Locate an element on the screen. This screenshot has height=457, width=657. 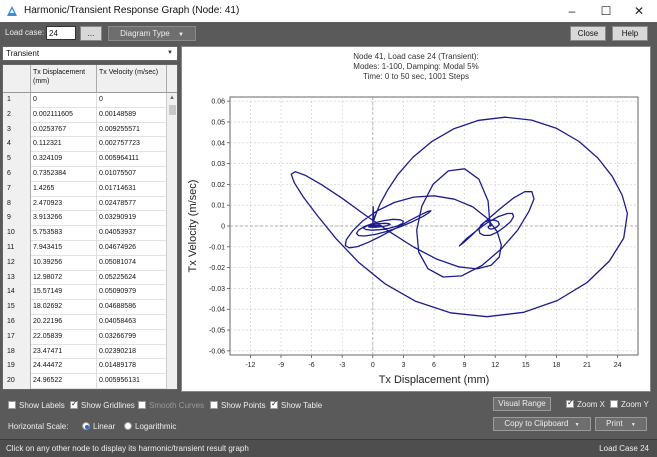
table-row: 19 24.44472 0.01489178 is located at coordinates (85, 367).